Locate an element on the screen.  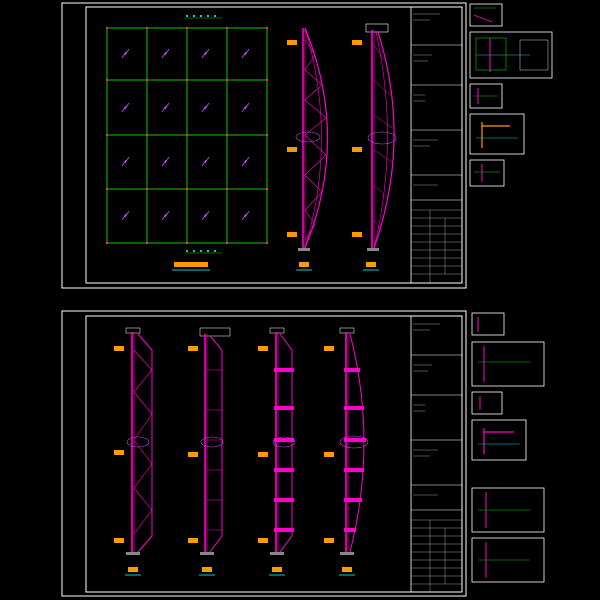
sheet-1-detail-thumbnails is located at coordinates (511, 95).